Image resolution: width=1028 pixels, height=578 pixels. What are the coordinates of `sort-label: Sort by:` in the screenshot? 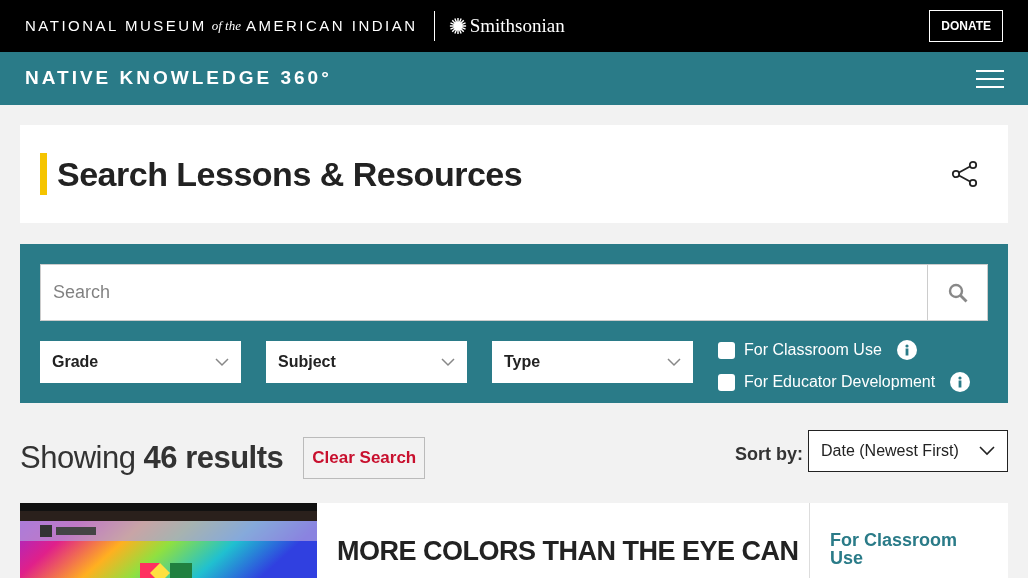 It's located at (769, 454).